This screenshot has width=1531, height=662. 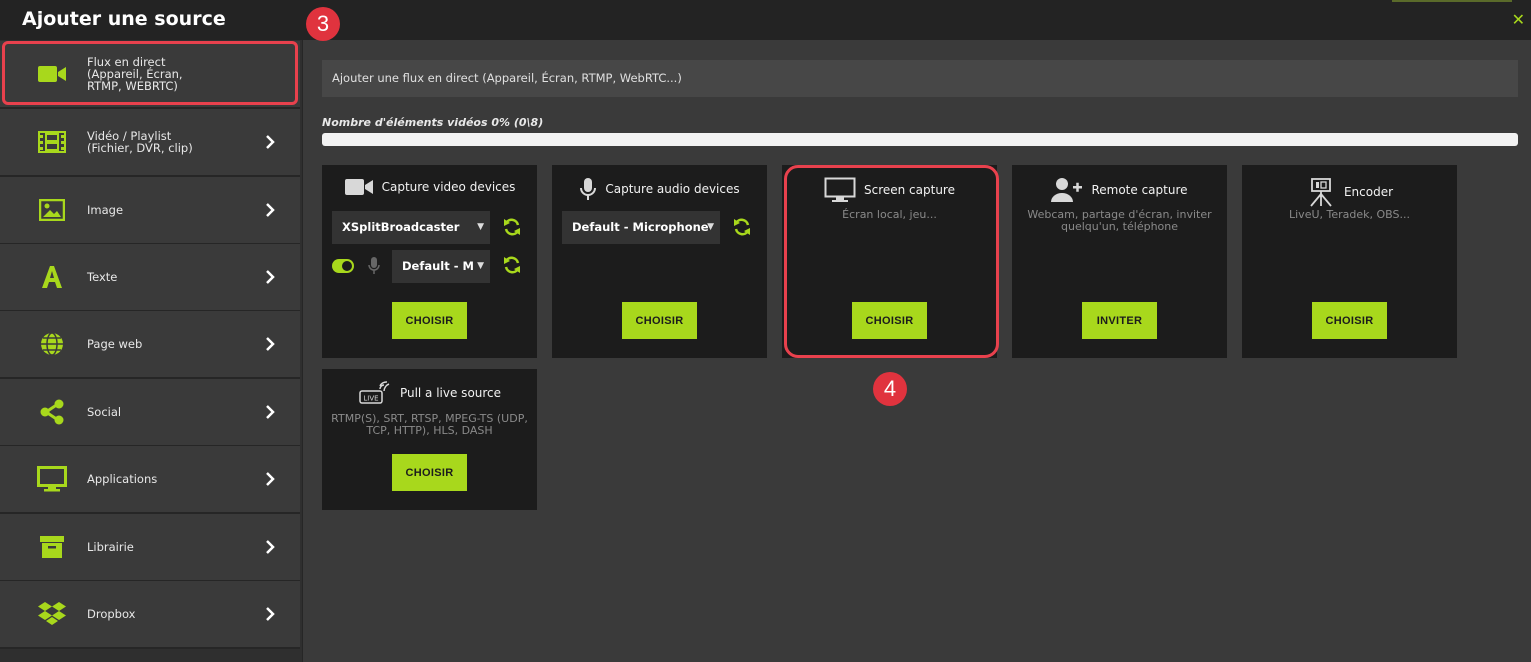 I want to click on microphone-select: Default - Microphone ▼, so click(x=641, y=227).